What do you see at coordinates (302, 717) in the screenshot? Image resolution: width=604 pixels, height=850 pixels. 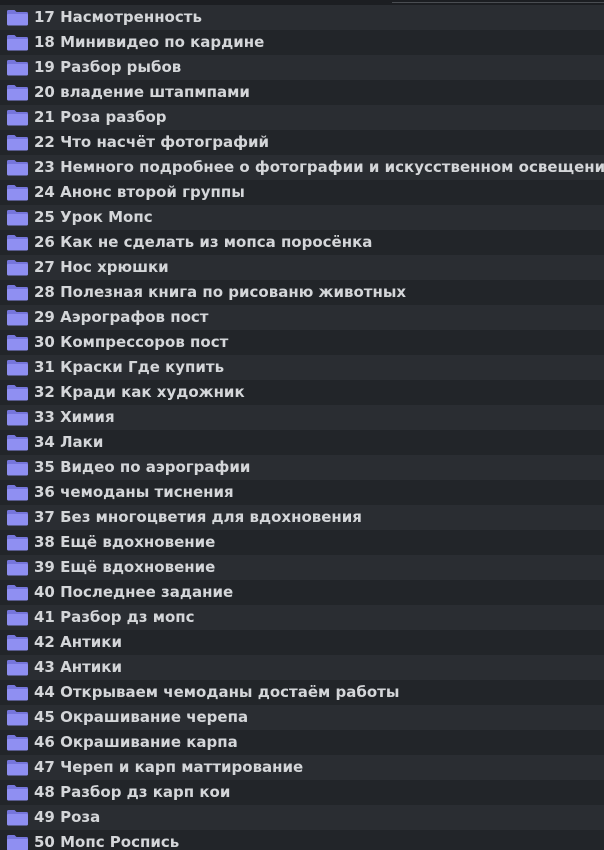 I see `folder-row: 45 Окрашивание черепа` at bounding box center [302, 717].